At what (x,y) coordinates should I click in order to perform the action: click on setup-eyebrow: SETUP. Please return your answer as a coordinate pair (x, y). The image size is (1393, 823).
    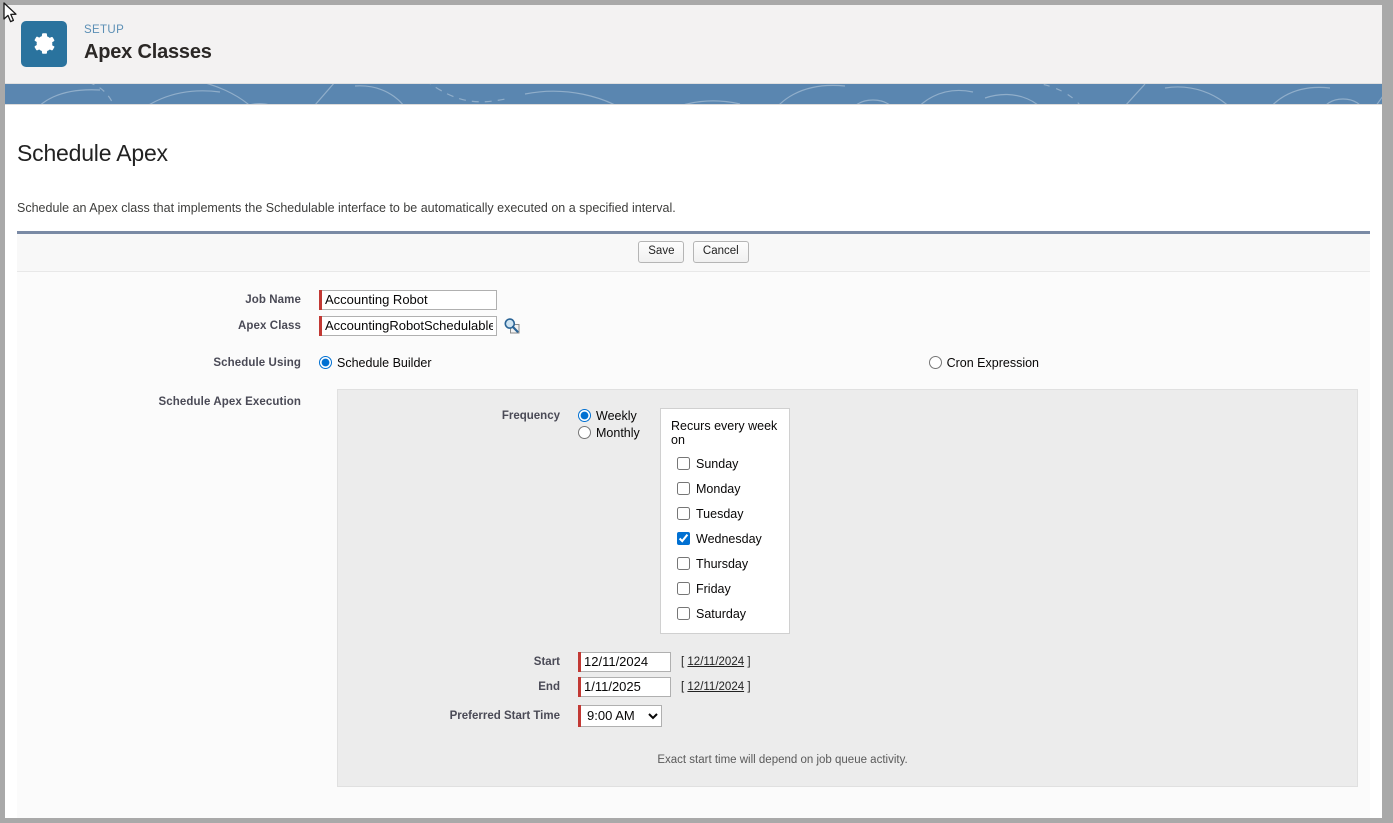
    Looking at the image, I should click on (104, 30).